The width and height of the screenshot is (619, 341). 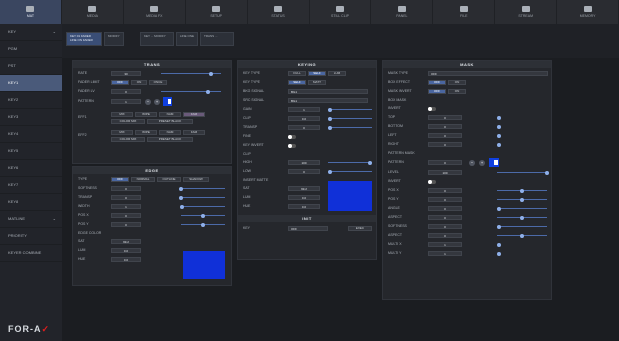 I want to click on eff2-preset-black-button: PRESET BLACK, so click(x=170, y=139).